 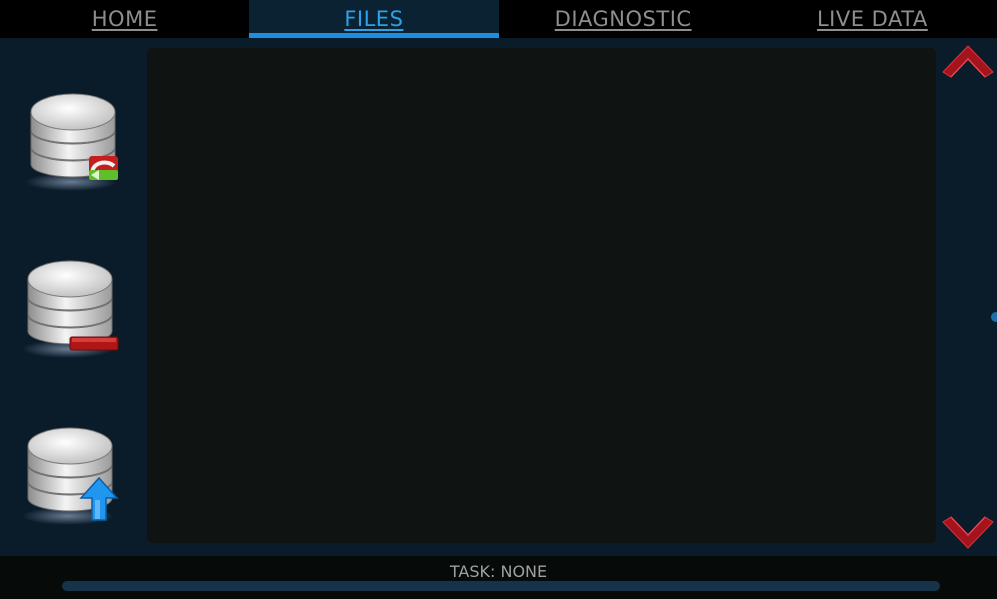 I want to click on database-sync-button, so click(x=74, y=141).